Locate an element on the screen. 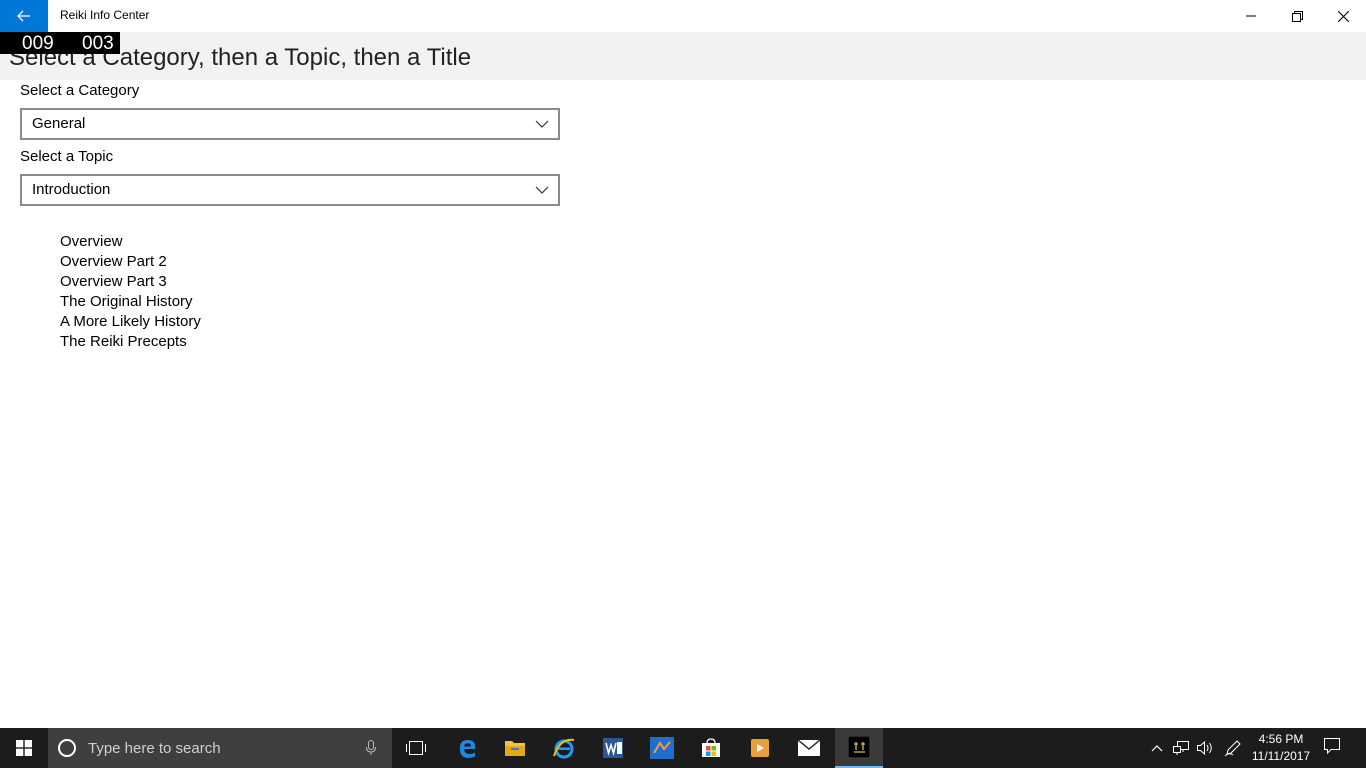 The width and height of the screenshot is (1366, 768). back-button is located at coordinates (24, 16).